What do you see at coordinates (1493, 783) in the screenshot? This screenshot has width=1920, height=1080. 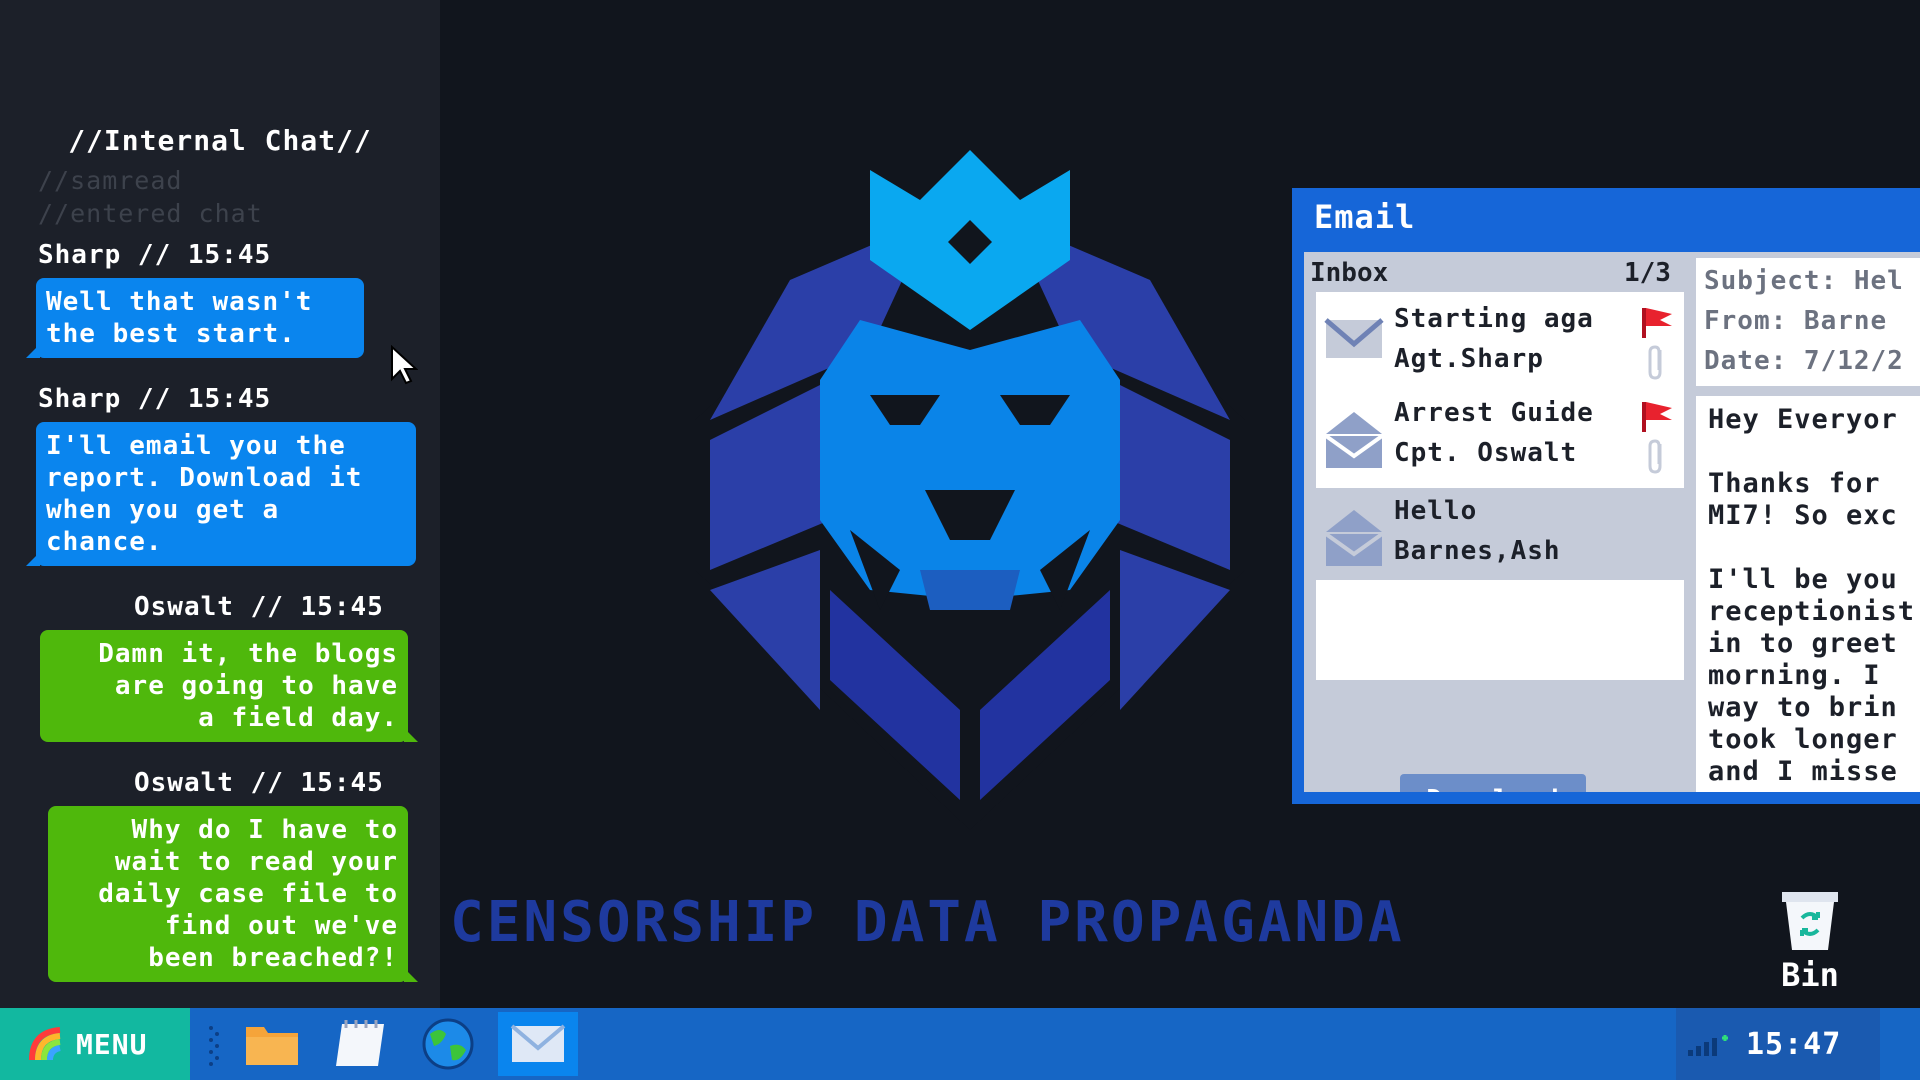 I see `download-button: Download` at bounding box center [1493, 783].